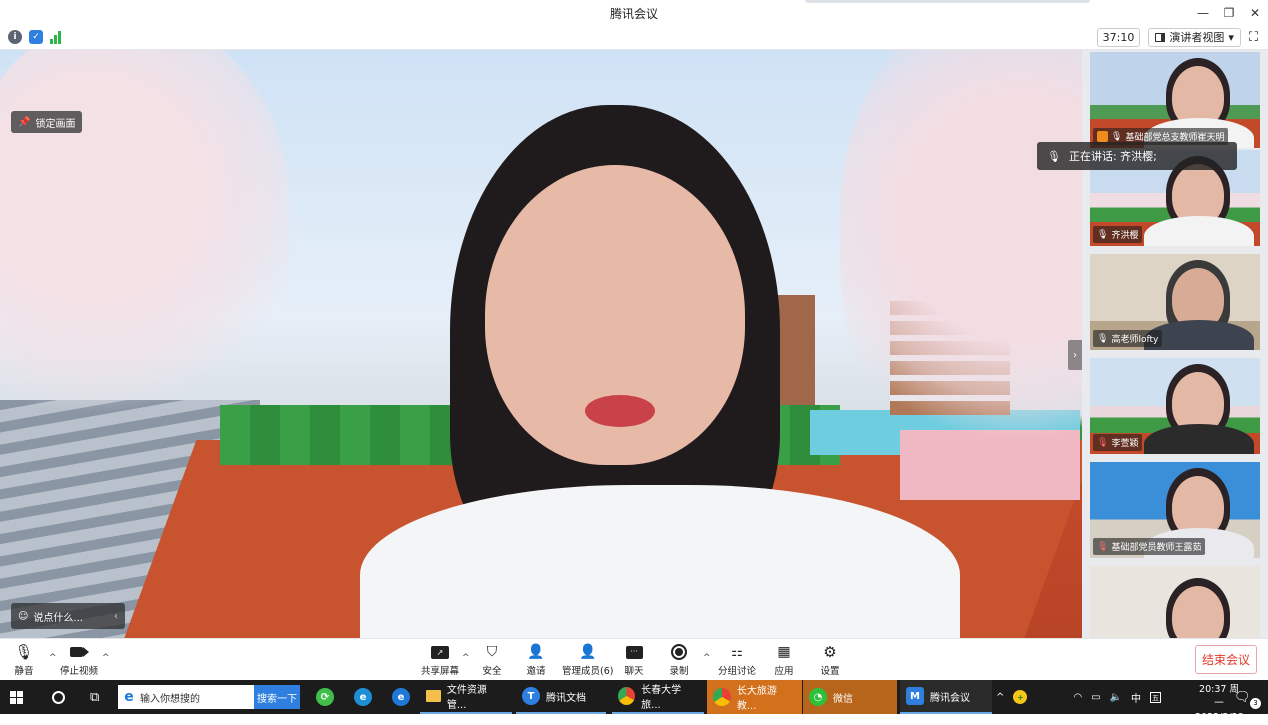  I want to click on share-screen-button: ↗ 共享屏幕, so click(440, 660).